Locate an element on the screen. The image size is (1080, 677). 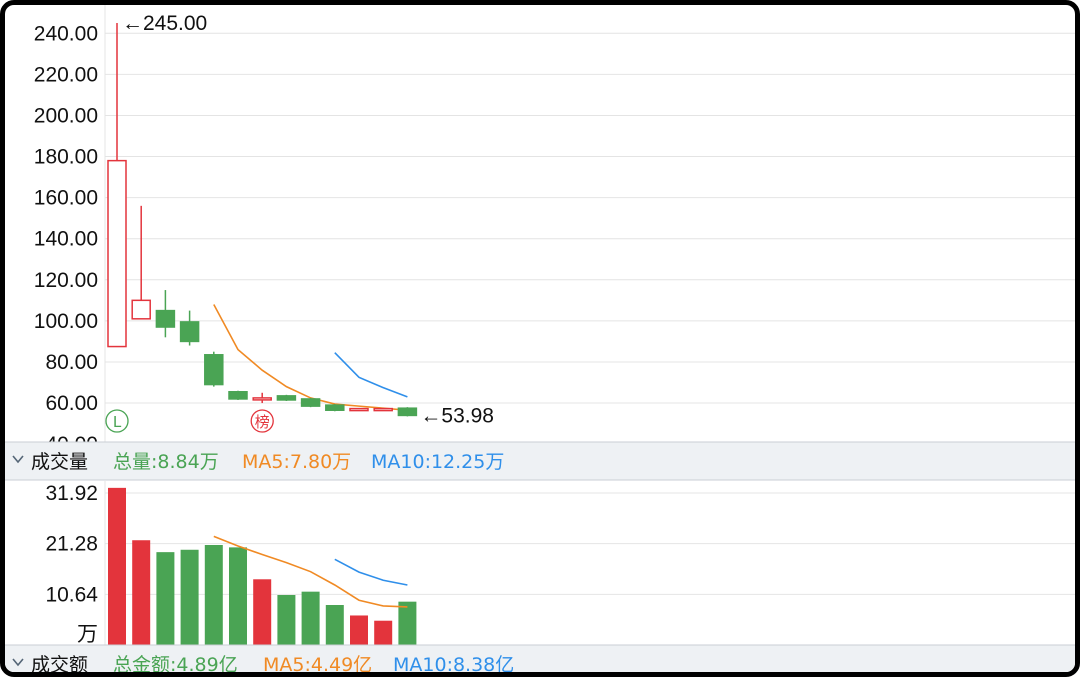
volume-info-bar: 成交量 总量:8.84万 MA5:7.80万 MA10:12.25万 is located at coordinates (540, 461).